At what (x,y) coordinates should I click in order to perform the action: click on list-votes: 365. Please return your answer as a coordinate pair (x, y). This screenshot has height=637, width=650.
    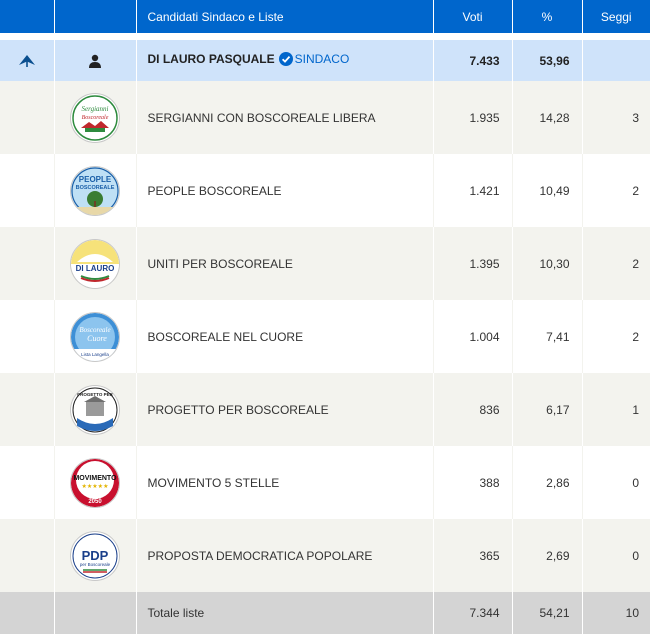
    Looking at the image, I should click on (473, 555).